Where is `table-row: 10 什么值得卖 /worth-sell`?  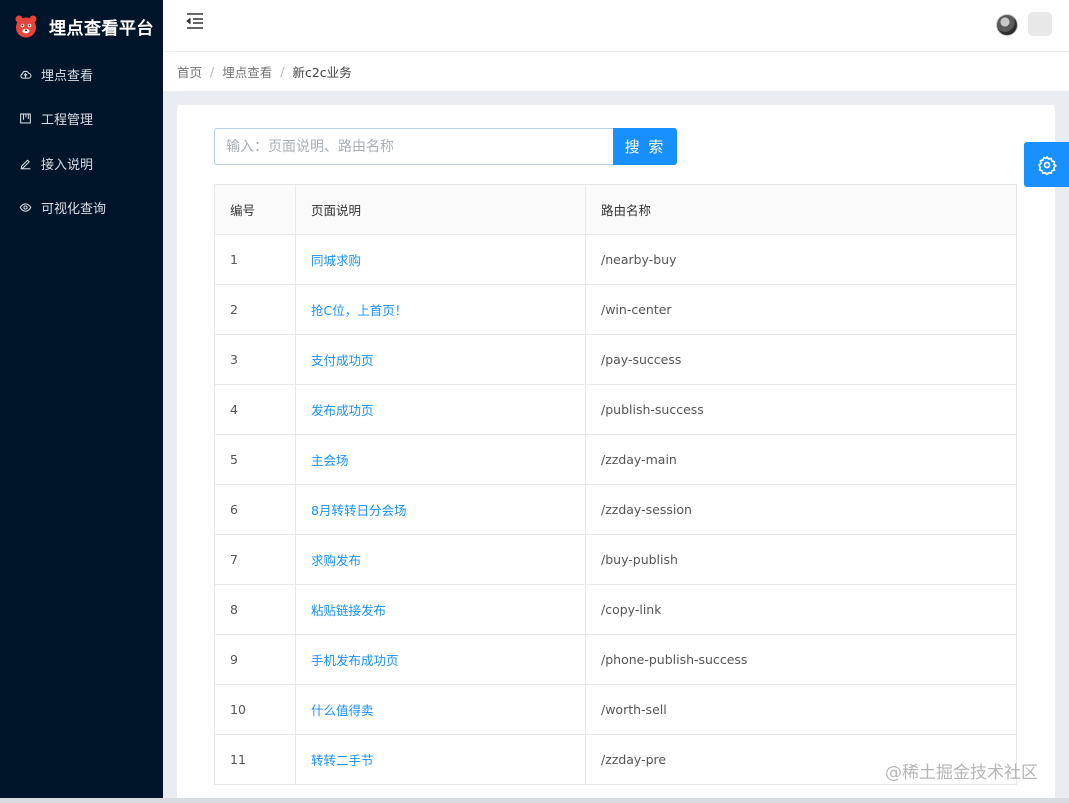 table-row: 10 什么值得卖 /worth-sell is located at coordinates (615, 709).